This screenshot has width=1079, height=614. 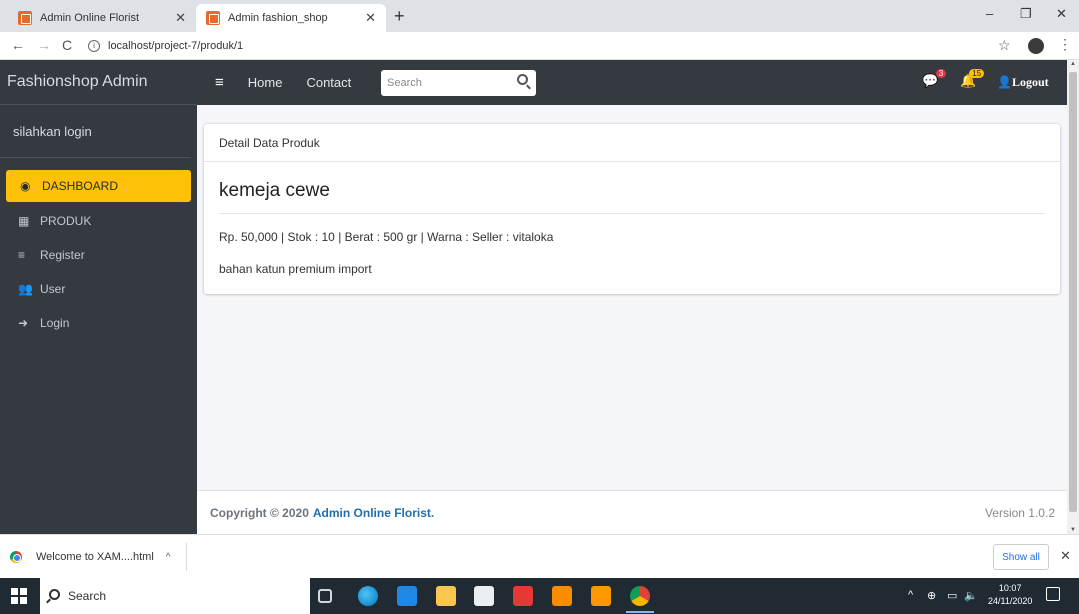 I want to click on divider, so click(x=632, y=213).